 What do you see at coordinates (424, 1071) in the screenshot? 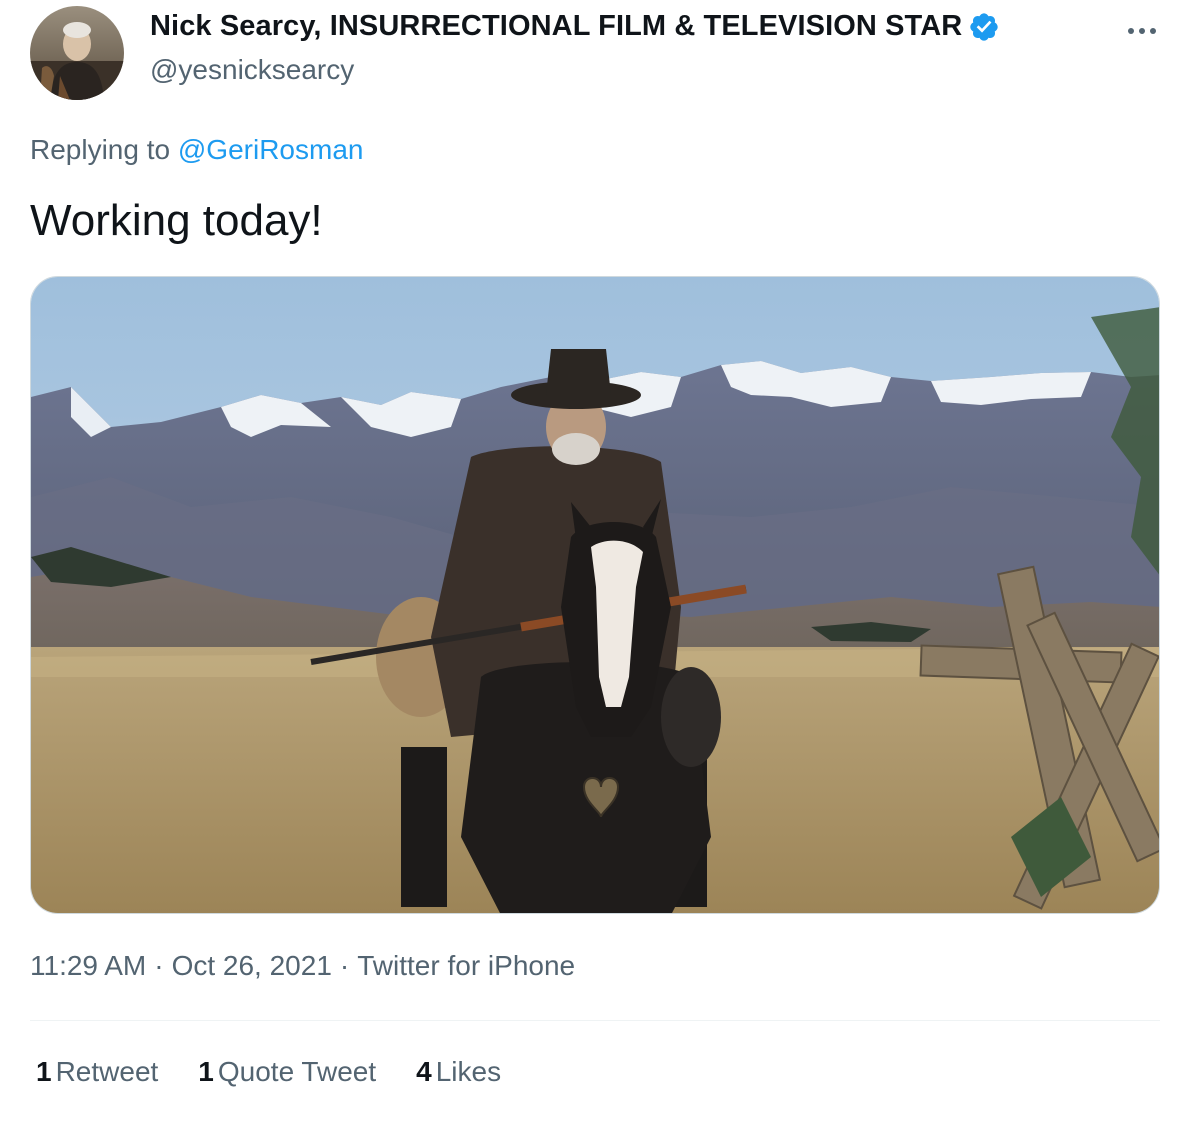
I see `likes-count: 4` at bounding box center [424, 1071].